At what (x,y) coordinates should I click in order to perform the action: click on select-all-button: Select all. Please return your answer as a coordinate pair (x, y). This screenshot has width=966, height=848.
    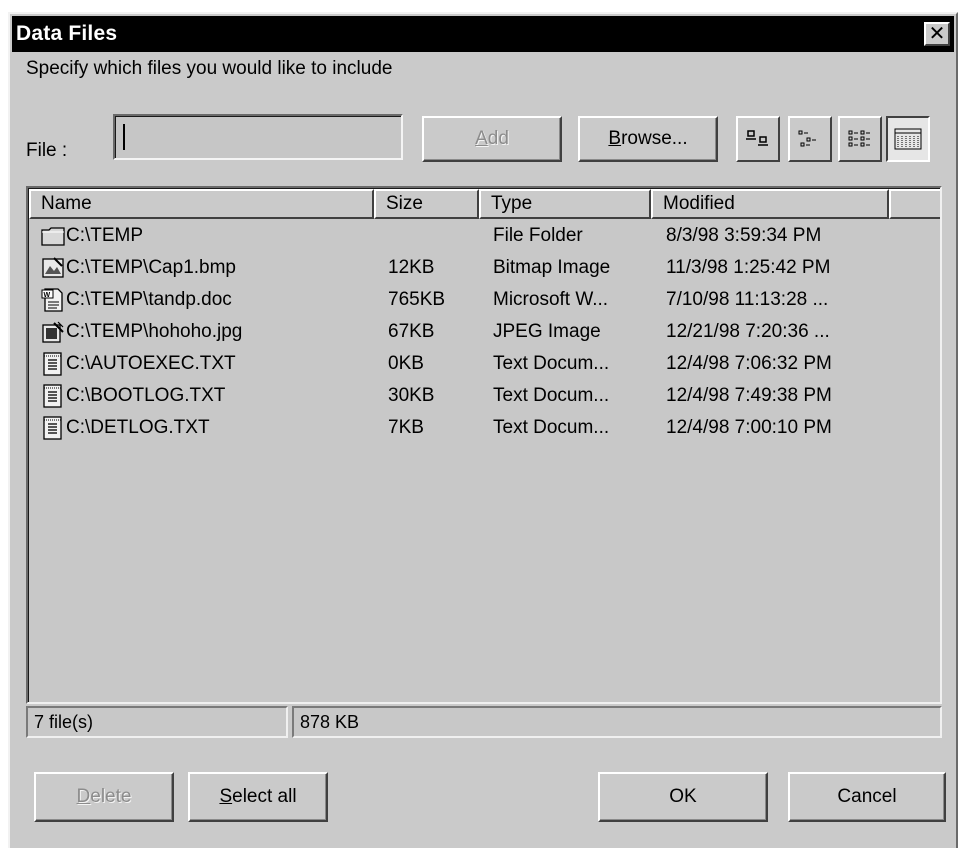
    Looking at the image, I should click on (258, 797).